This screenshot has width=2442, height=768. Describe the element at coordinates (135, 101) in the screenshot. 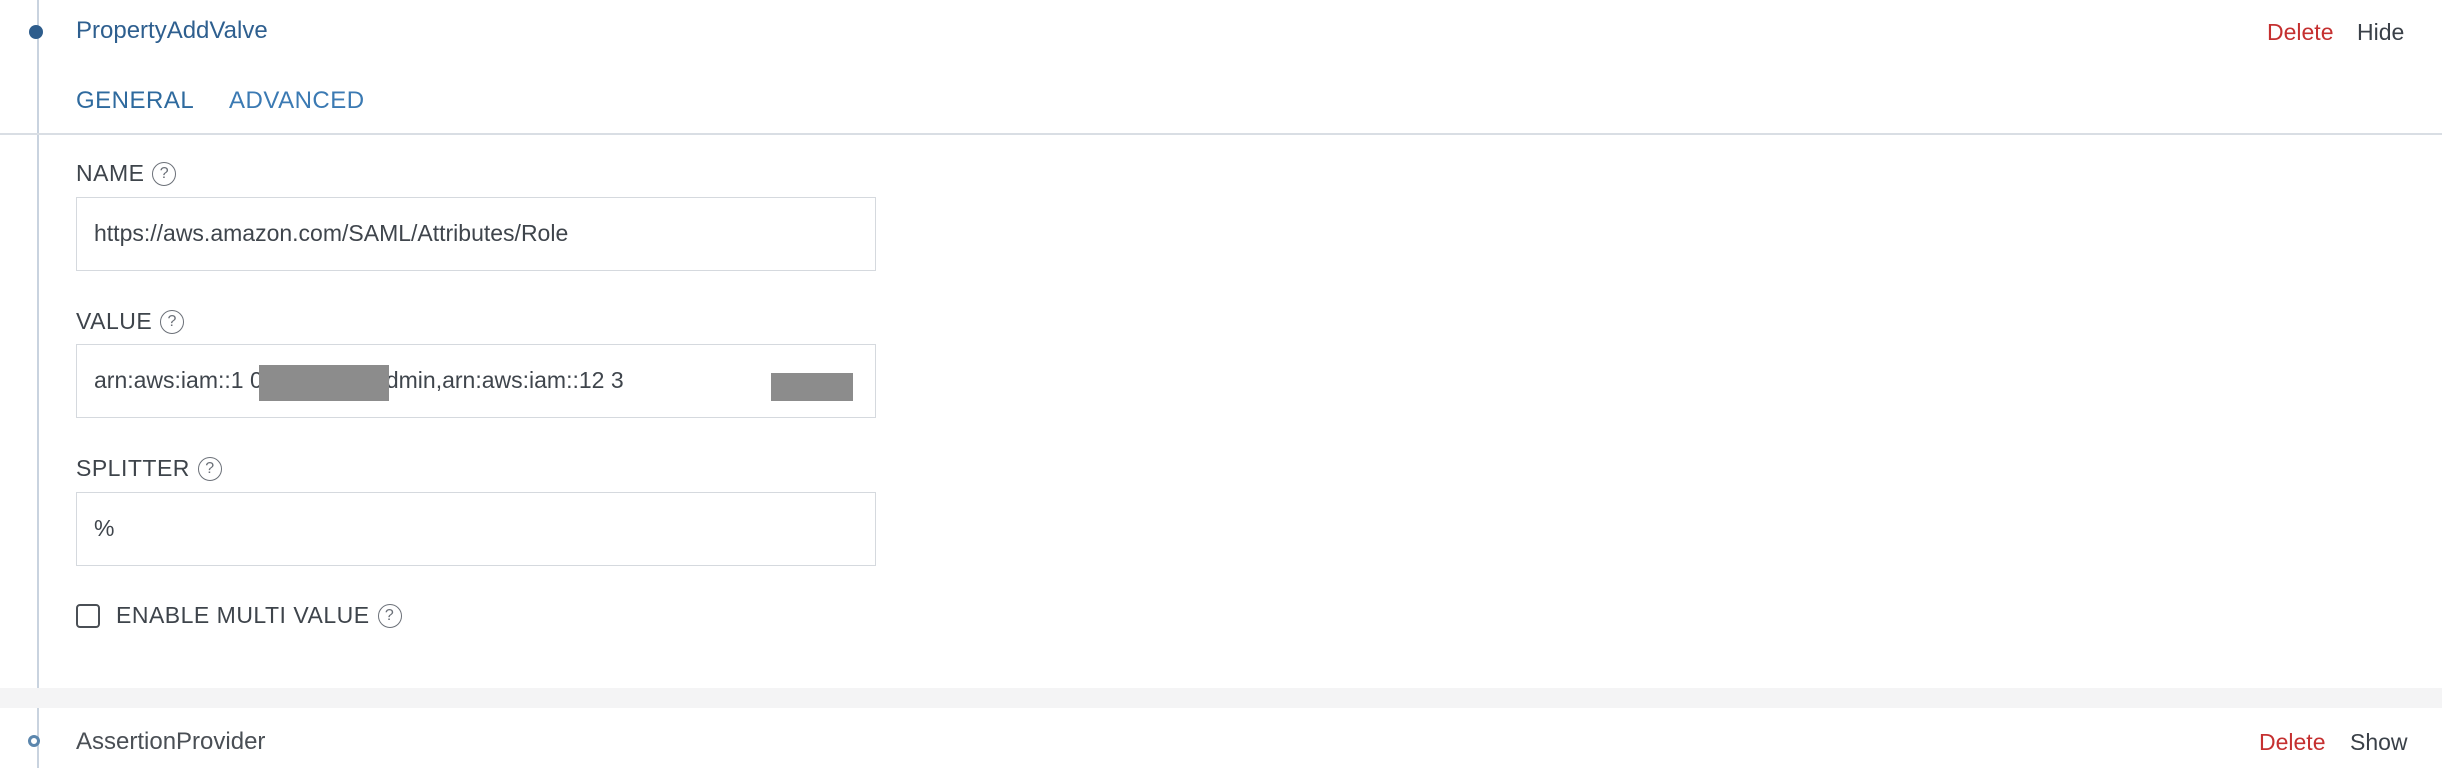

I see `tab-general: GENERAL` at that location.